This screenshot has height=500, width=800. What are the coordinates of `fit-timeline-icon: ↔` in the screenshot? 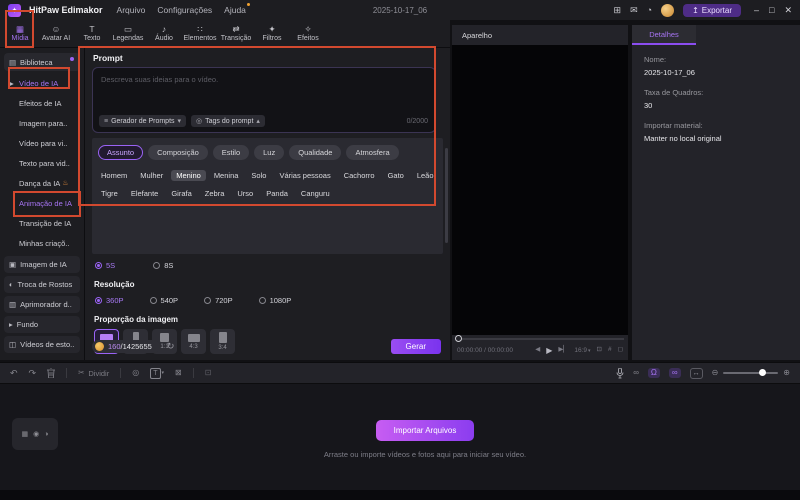 It's located at (696, 373).